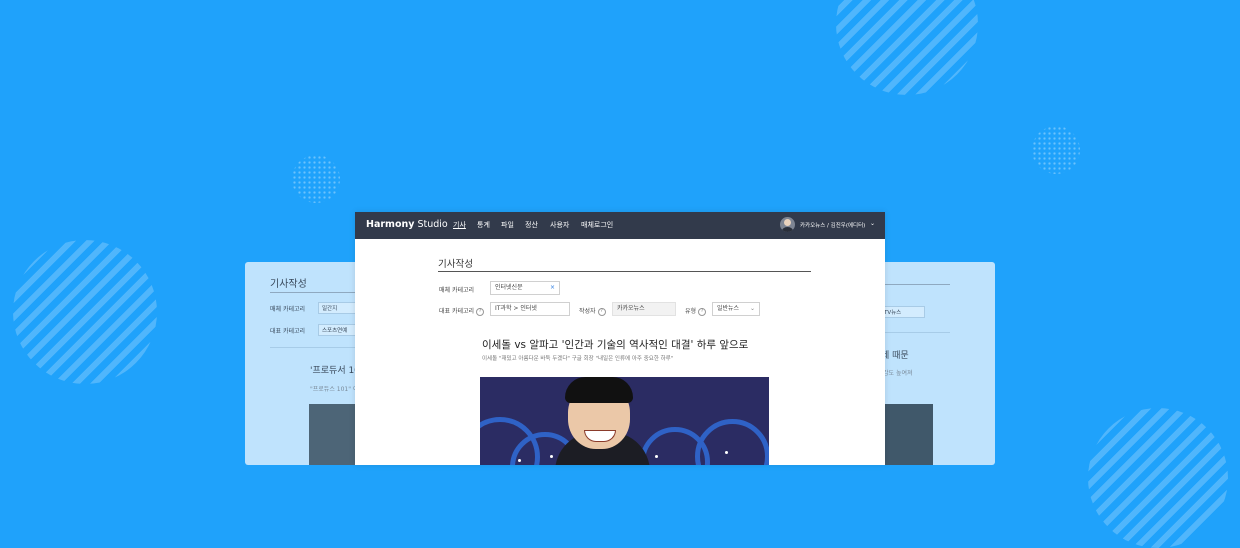 This screenshot has width=1240, height=548. Describe the element at coordinates (587, 311) in the screenshot. I see `author-label-text: 작성자` at that location.